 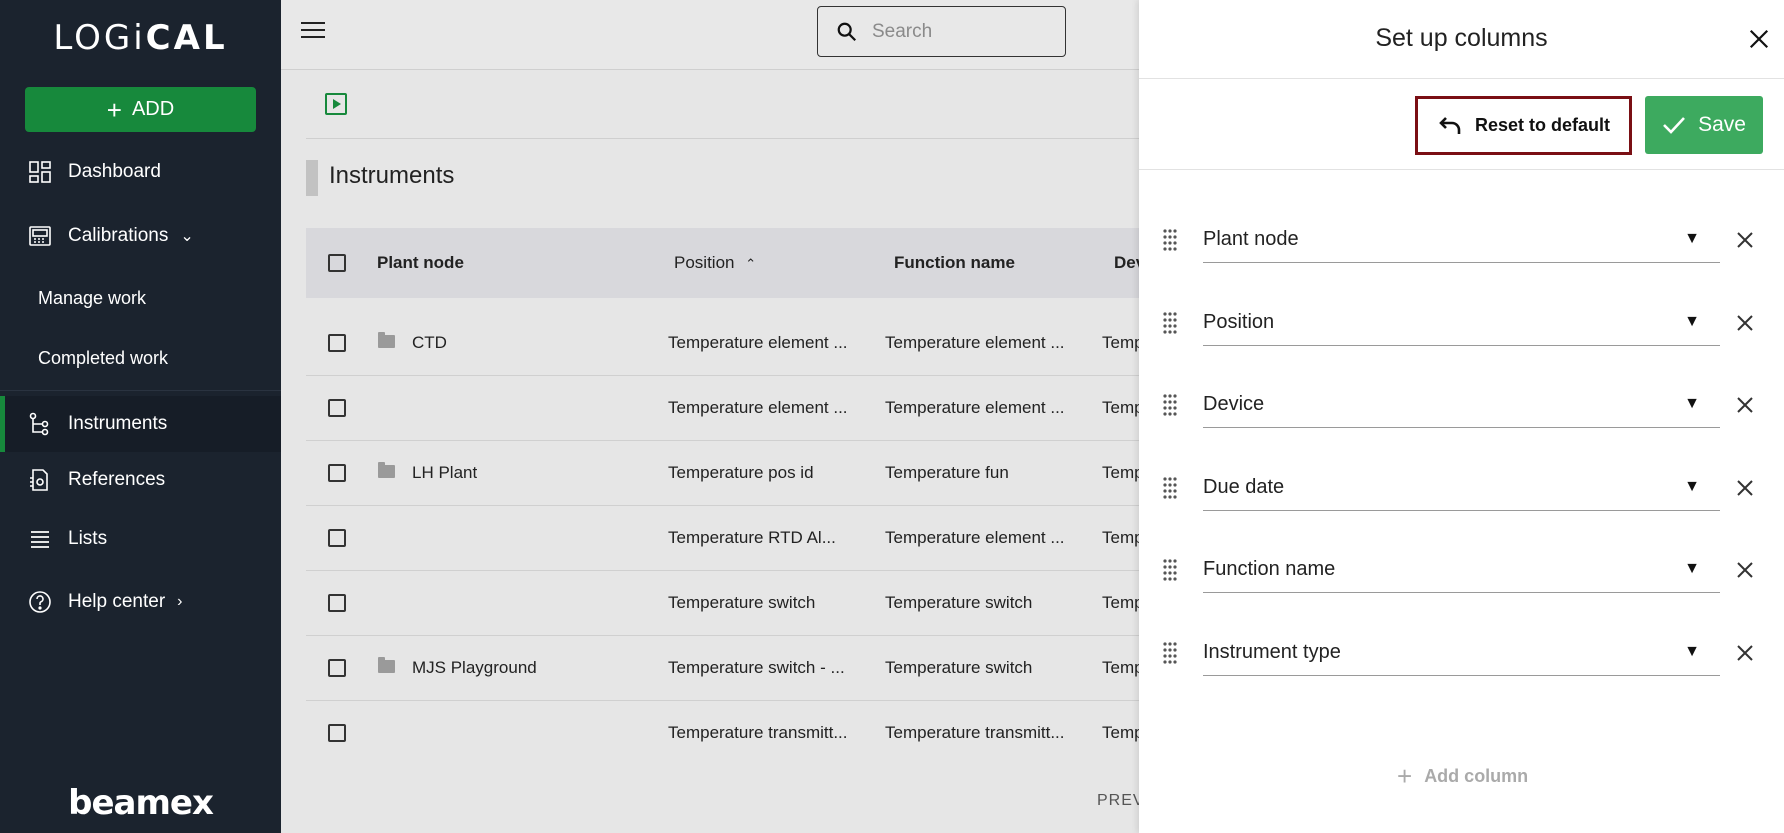 I want to click on sidebar-item-references: References, so click(x=140, y=480).